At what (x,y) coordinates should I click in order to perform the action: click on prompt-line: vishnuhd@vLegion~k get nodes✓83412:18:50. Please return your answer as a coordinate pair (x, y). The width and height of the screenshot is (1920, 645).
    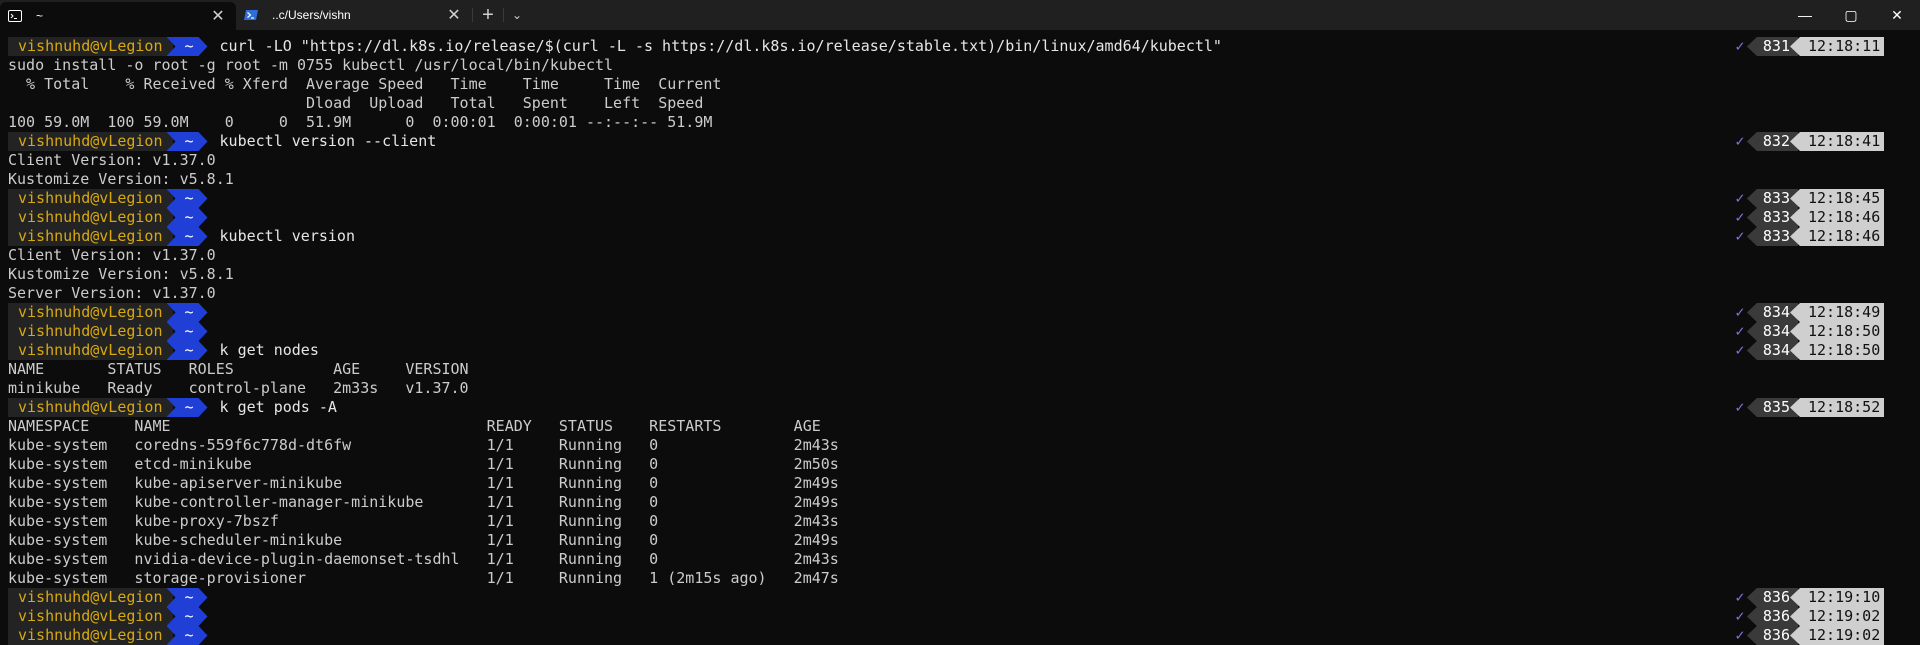
    Looking at the image, I should click on (960, 350).